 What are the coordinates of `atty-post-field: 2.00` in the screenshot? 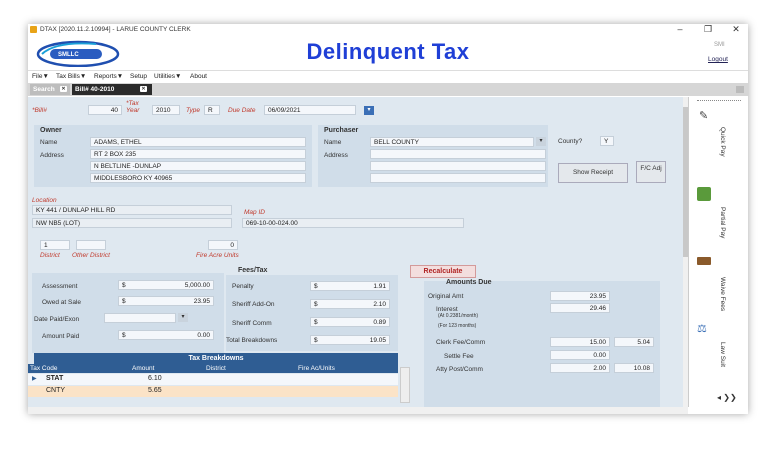 It's located at (580, 368).